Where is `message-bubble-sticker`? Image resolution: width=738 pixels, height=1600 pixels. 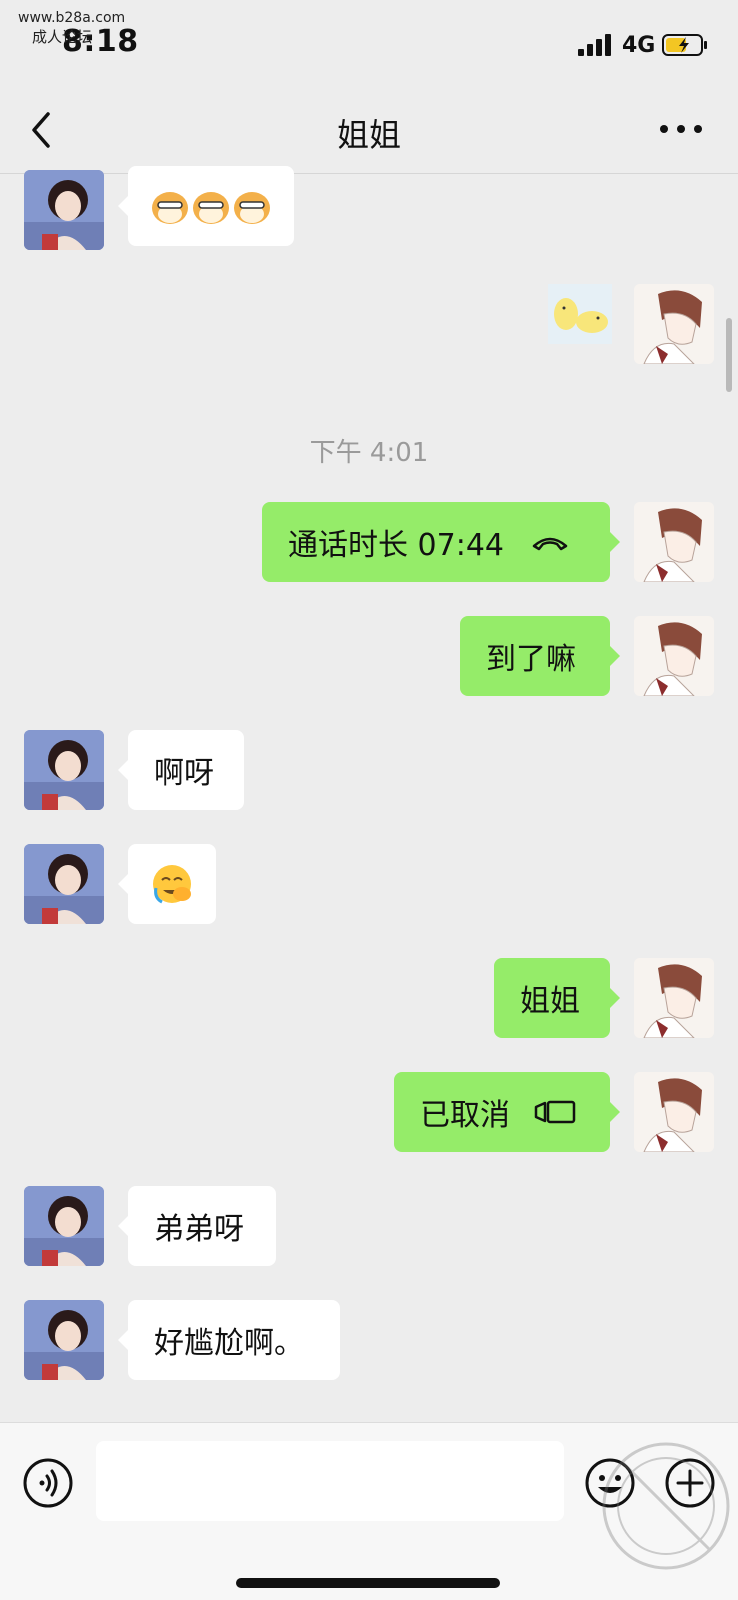 message-bubble-sticker is located at coordinates (206, 206).